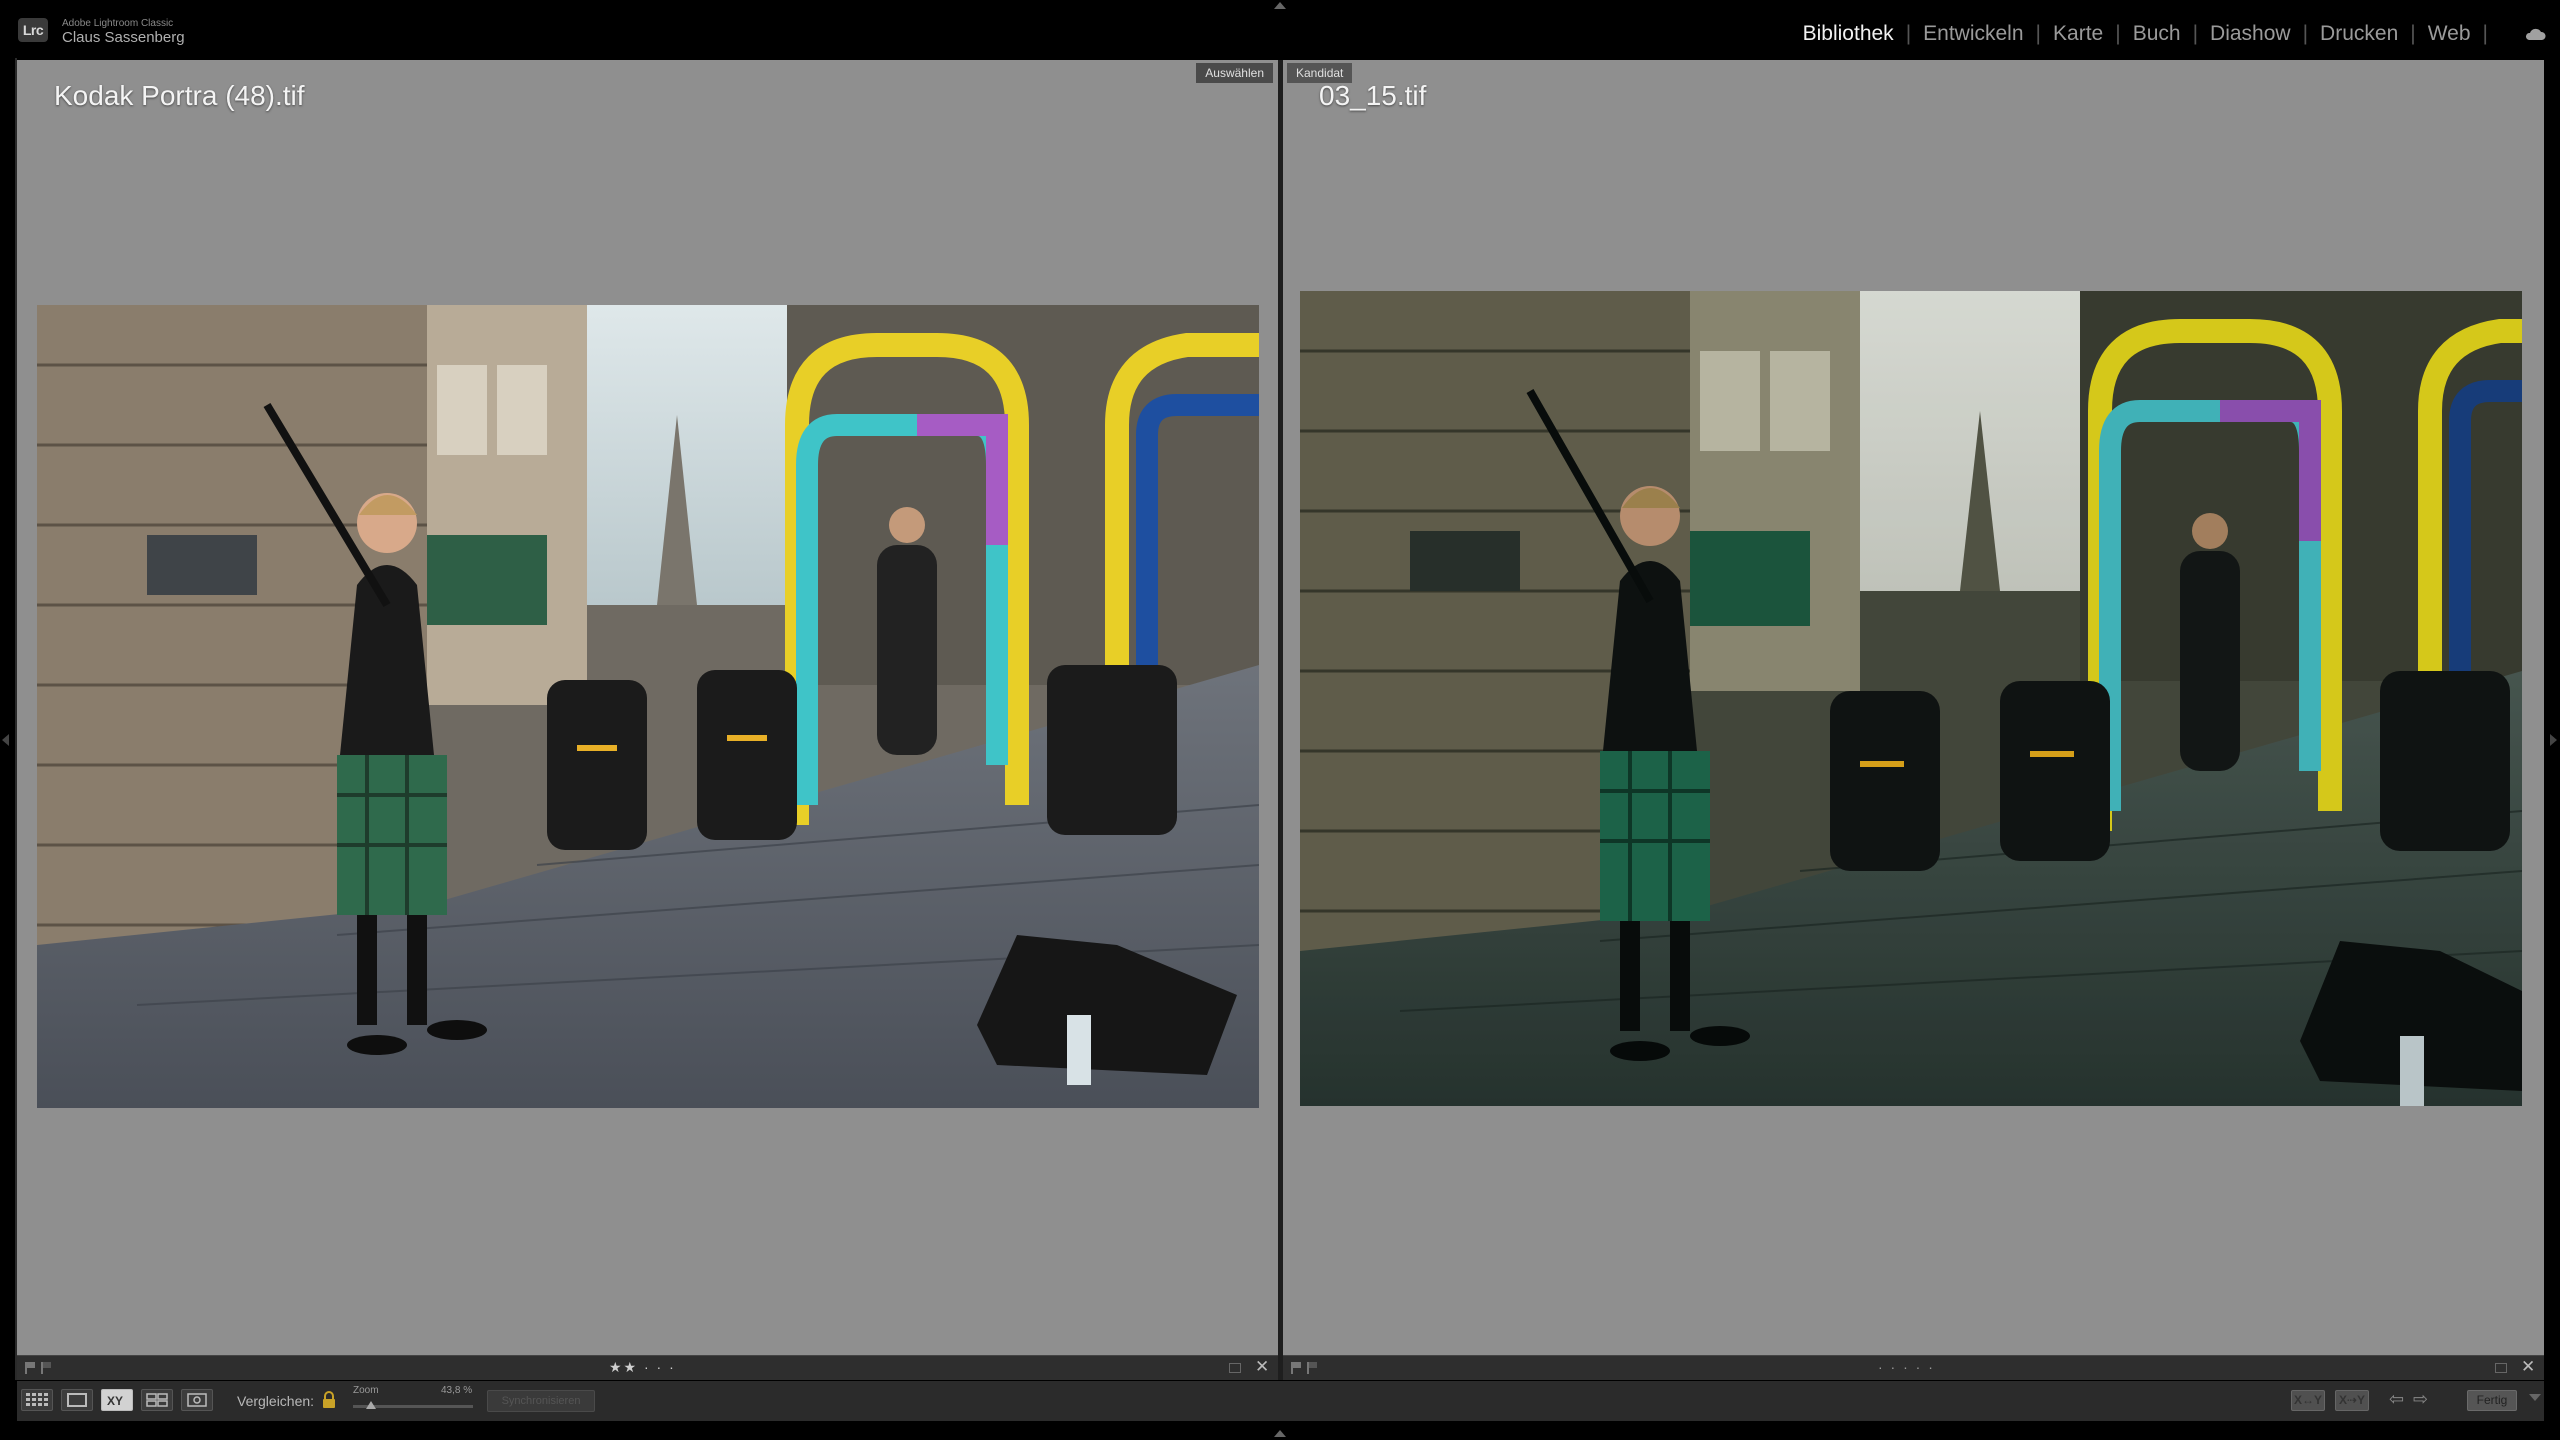 The image size is (2560, 1440). What do you see at coordinates (179, 95) in the screenshot?
I see `select-filename: Kodak Portra (48).tif` at bounding box center [179, 95].